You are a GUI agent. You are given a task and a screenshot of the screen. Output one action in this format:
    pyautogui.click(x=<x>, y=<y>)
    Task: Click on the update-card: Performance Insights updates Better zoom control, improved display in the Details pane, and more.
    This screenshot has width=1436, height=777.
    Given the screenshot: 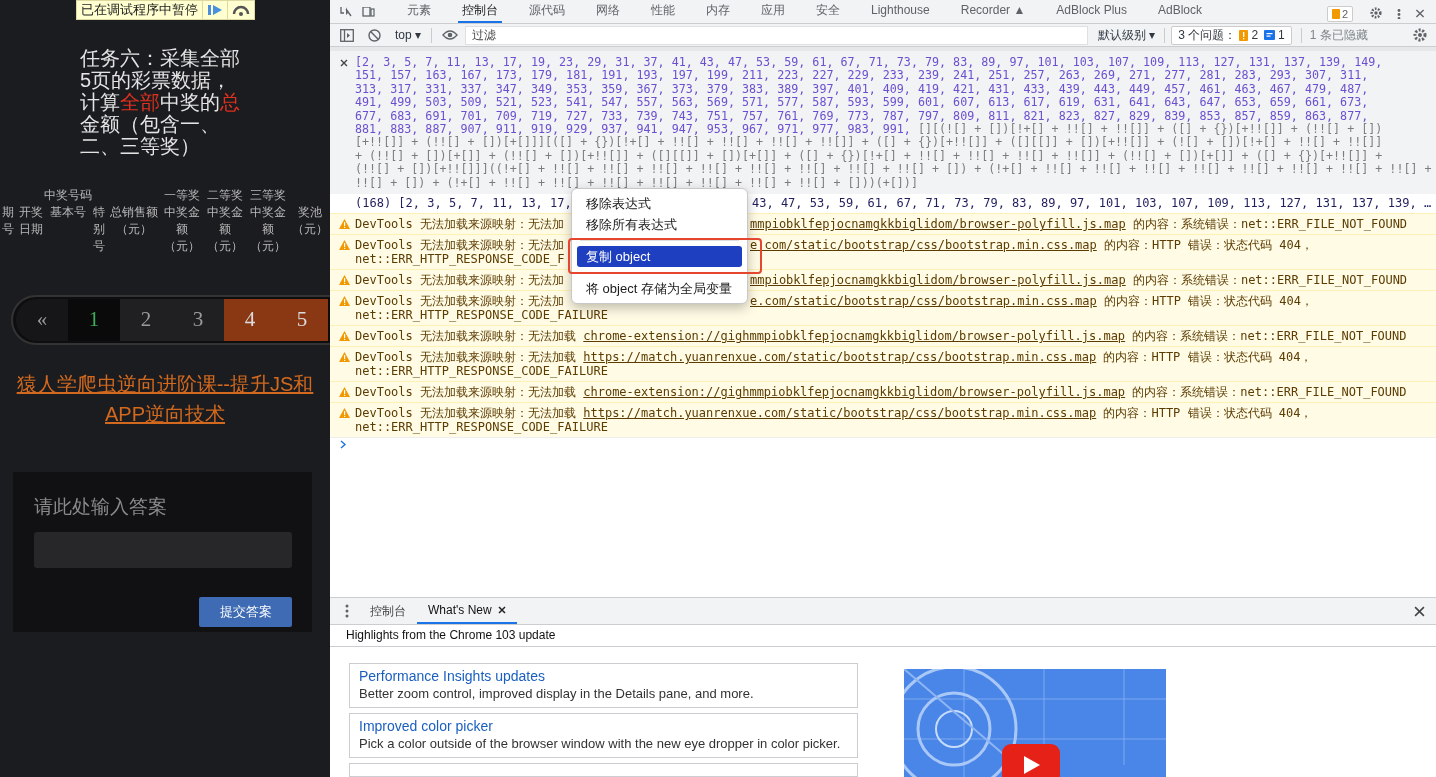 What is the action you would take?
    pyautogui.click(x=603, y=685)
    